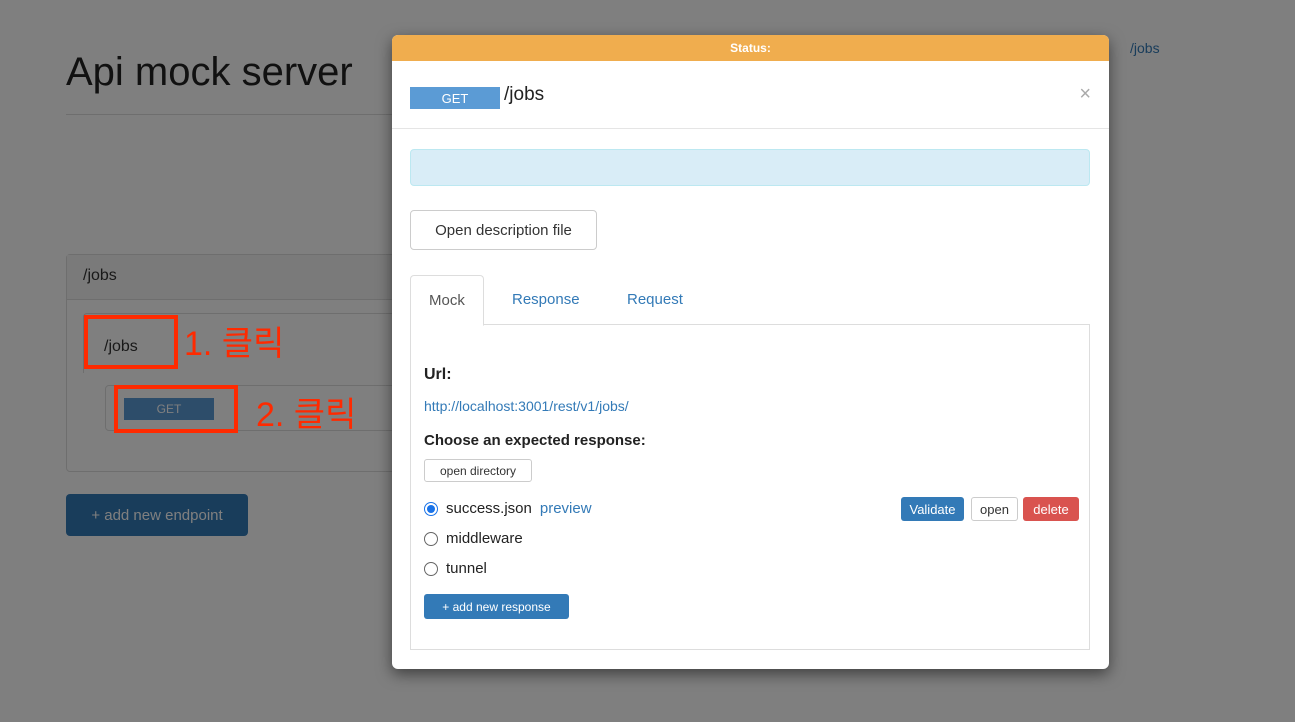  What do you see at coordinates (447, 300) in the screenshot?
I see `tab-mock: Mock` at bounding box center [447, 300].